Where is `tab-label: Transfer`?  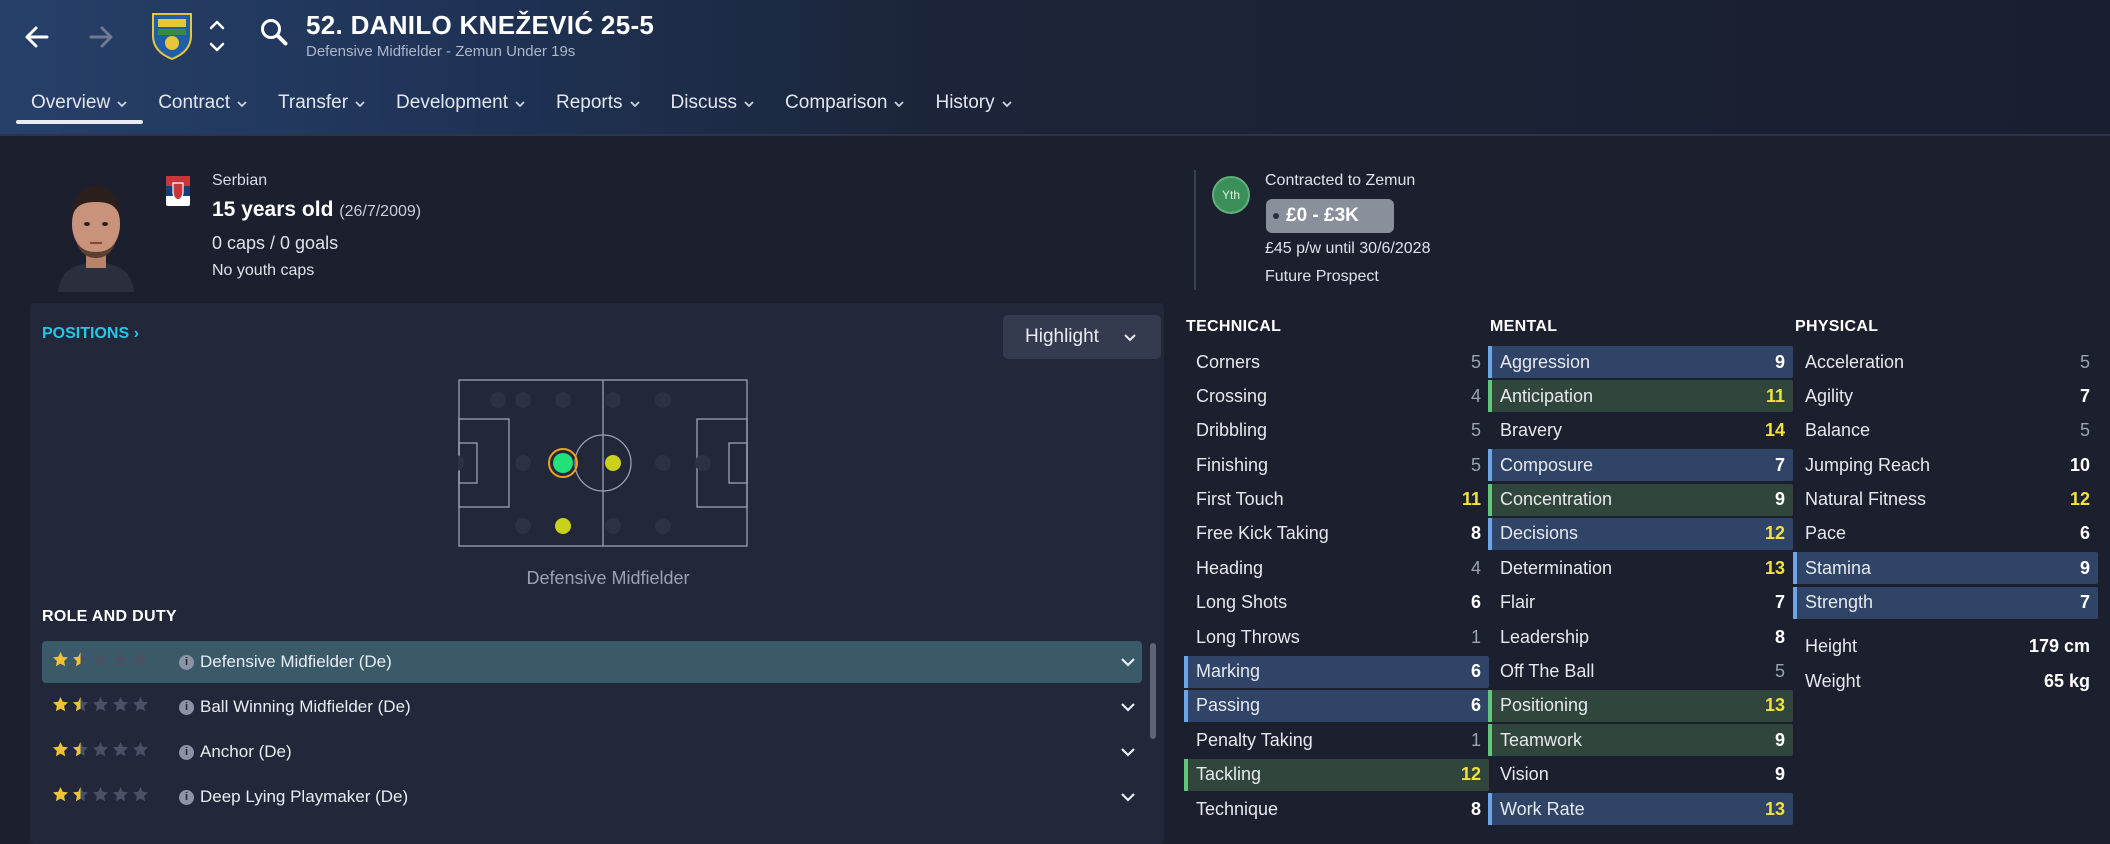
tab-label: Transfer is located at coordinates (313, 102).